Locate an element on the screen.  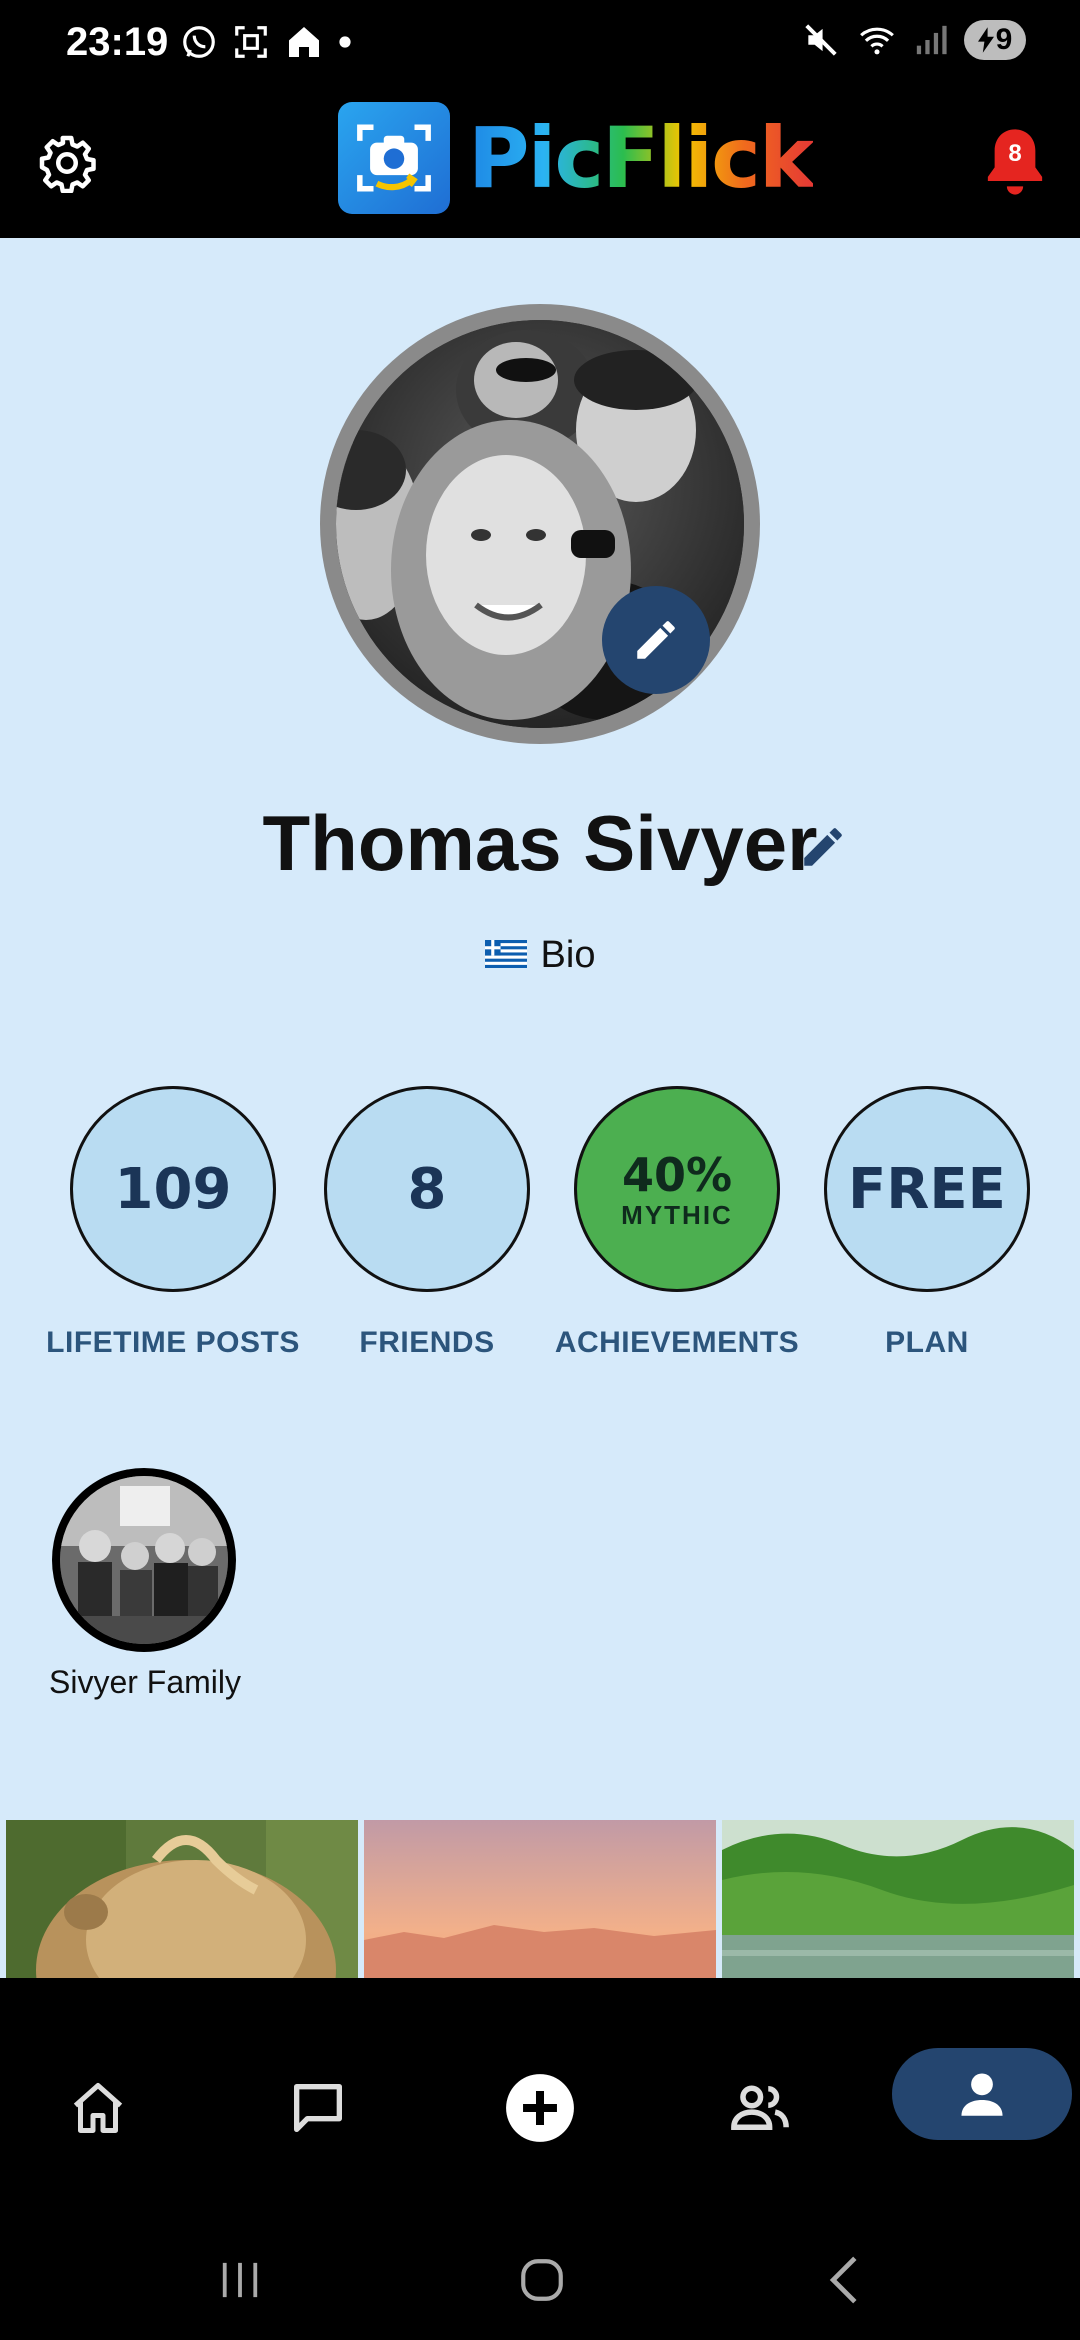
status-time: 23:19 is located at coordinates (117, 42).